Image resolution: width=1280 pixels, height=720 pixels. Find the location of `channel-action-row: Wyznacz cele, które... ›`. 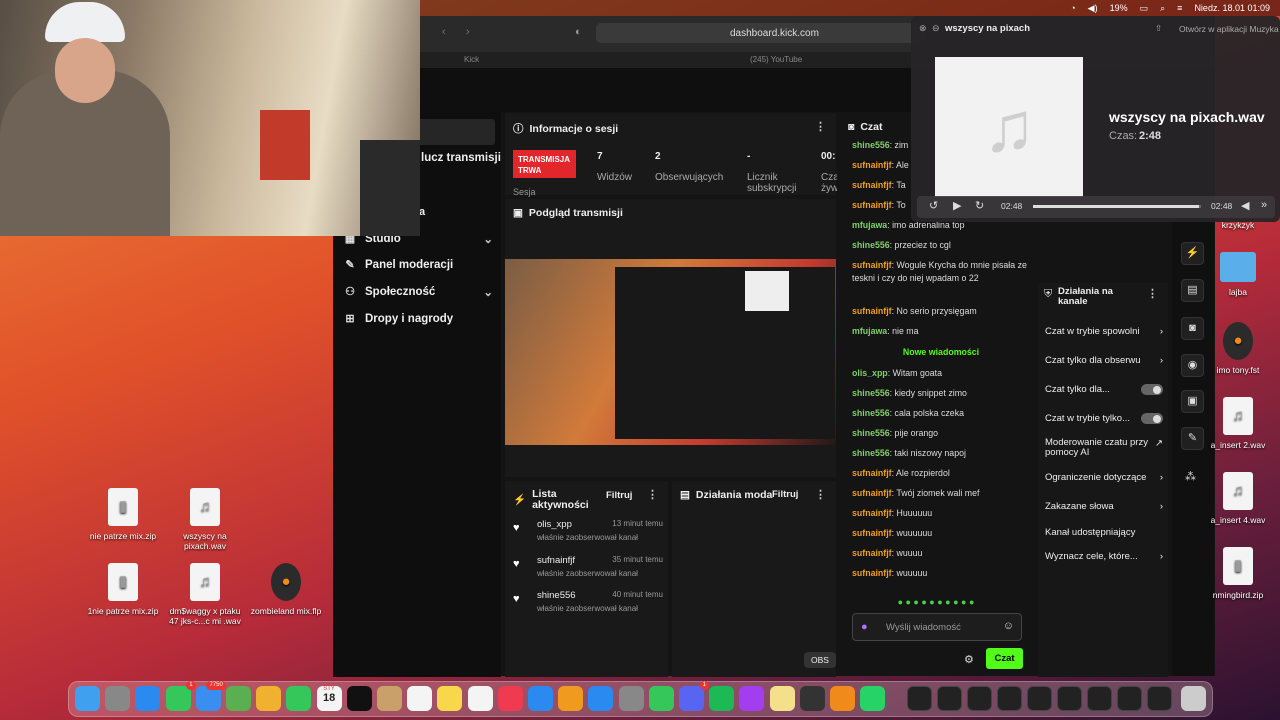

channel-action-row: Wyznacz cele, które... › is located at coordinates (1104, 556).